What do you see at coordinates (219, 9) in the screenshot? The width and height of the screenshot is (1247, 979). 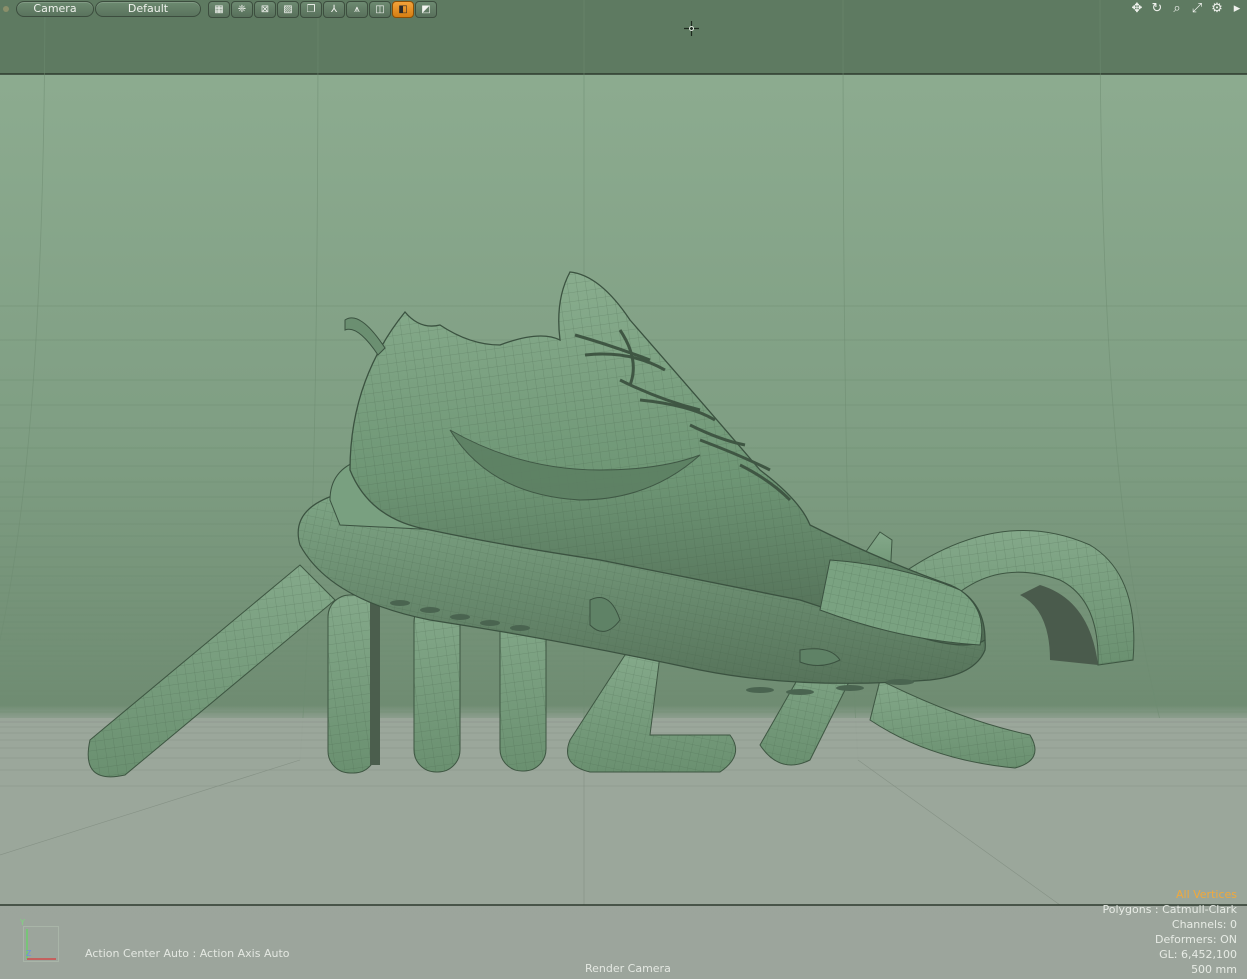 I see `checker-icon: ▦` at bounding box center [219, 9].